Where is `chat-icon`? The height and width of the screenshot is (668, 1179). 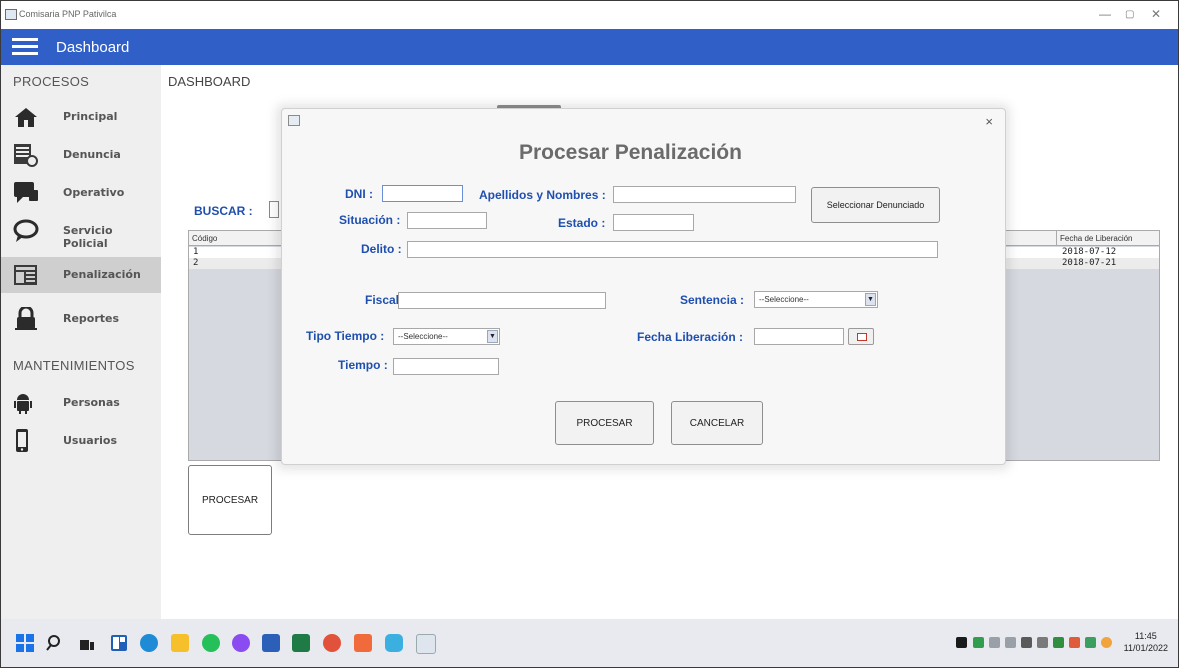
chat-icon is located at coordinates (26, 193).